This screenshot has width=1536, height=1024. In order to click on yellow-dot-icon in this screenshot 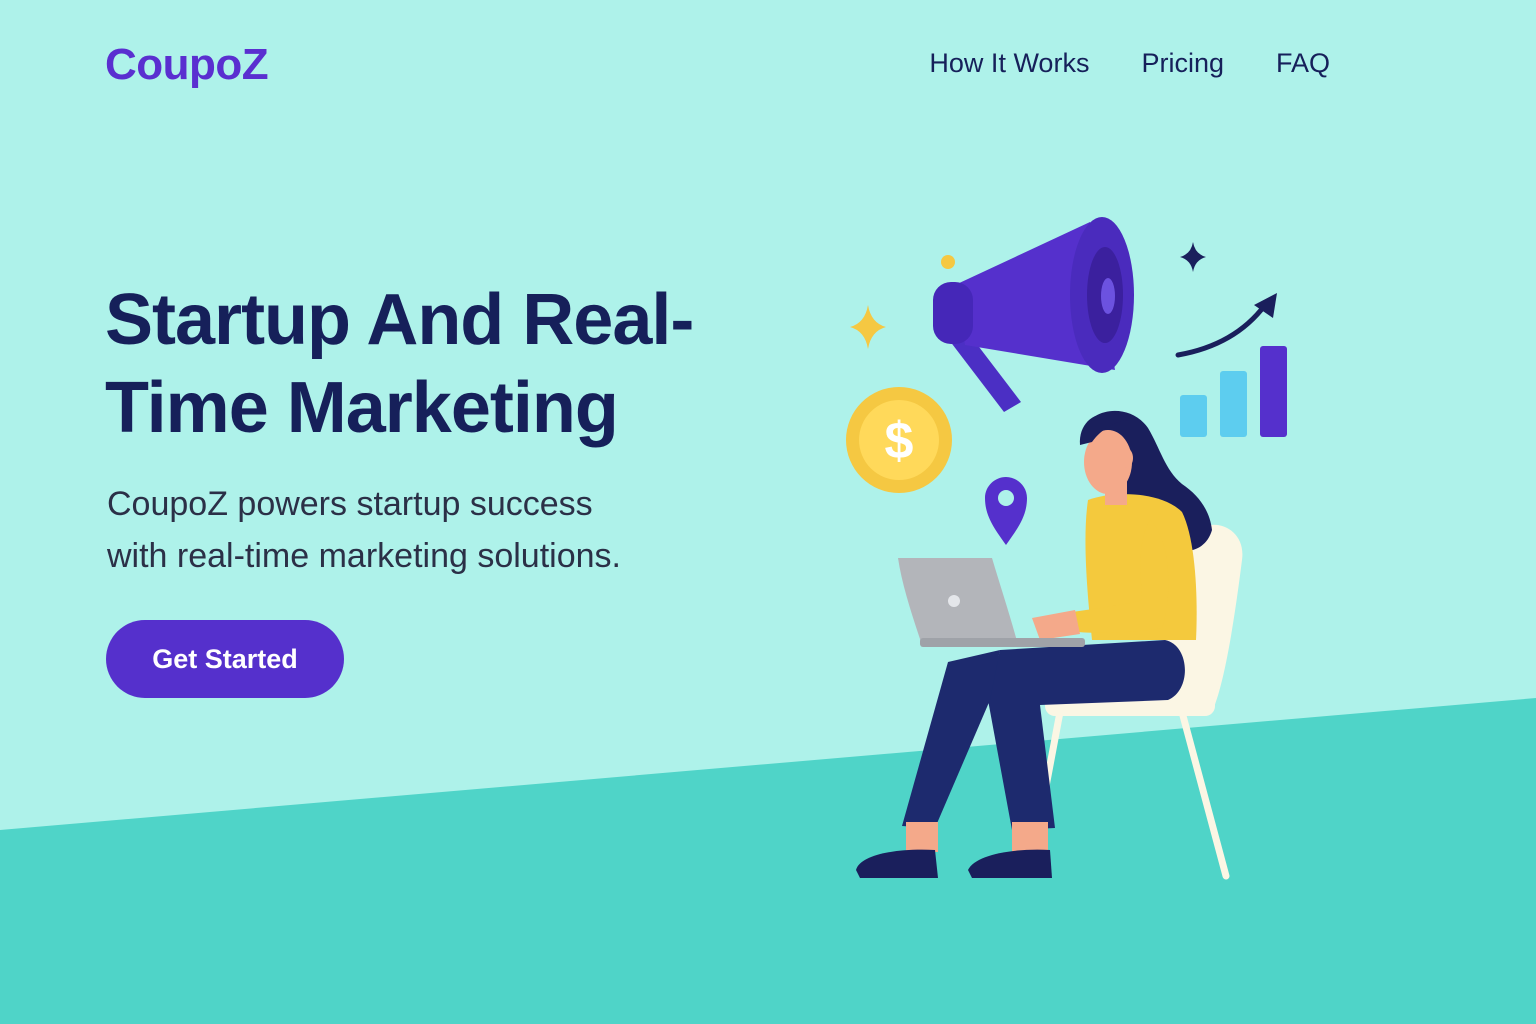, I will do `click(948, 262)`.